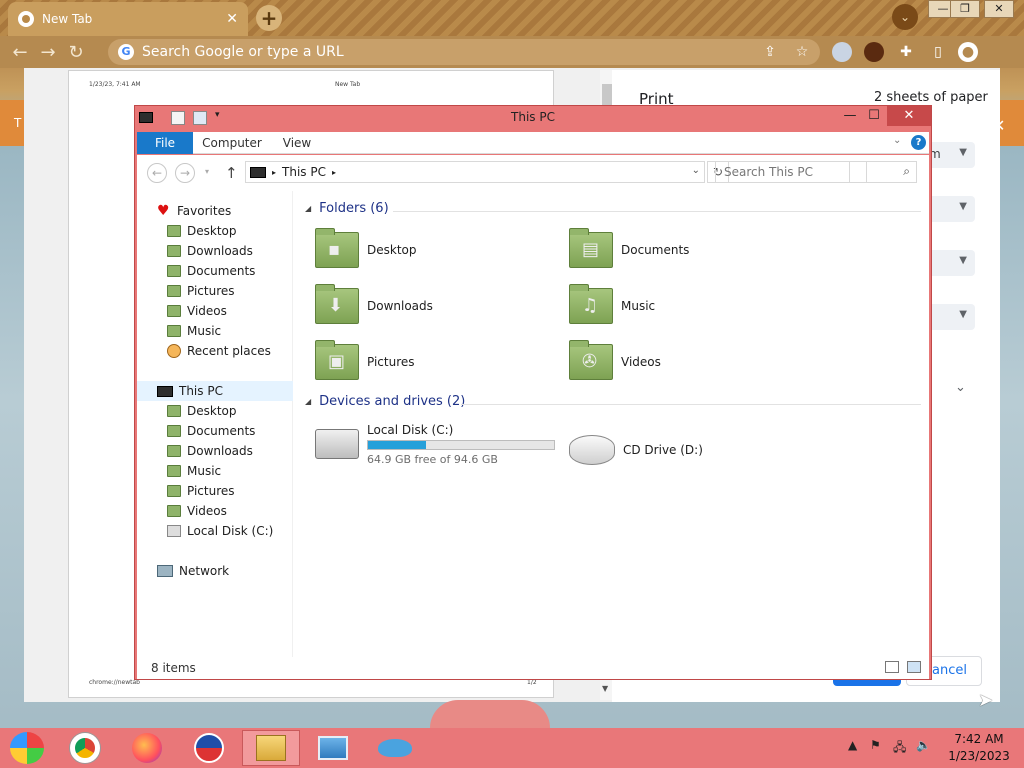 The width and height of the screenshot is (1024, 768). Describe the element at coordinates (76, 52) in the screenshot. I see `reload-icon: ↻` at that location.